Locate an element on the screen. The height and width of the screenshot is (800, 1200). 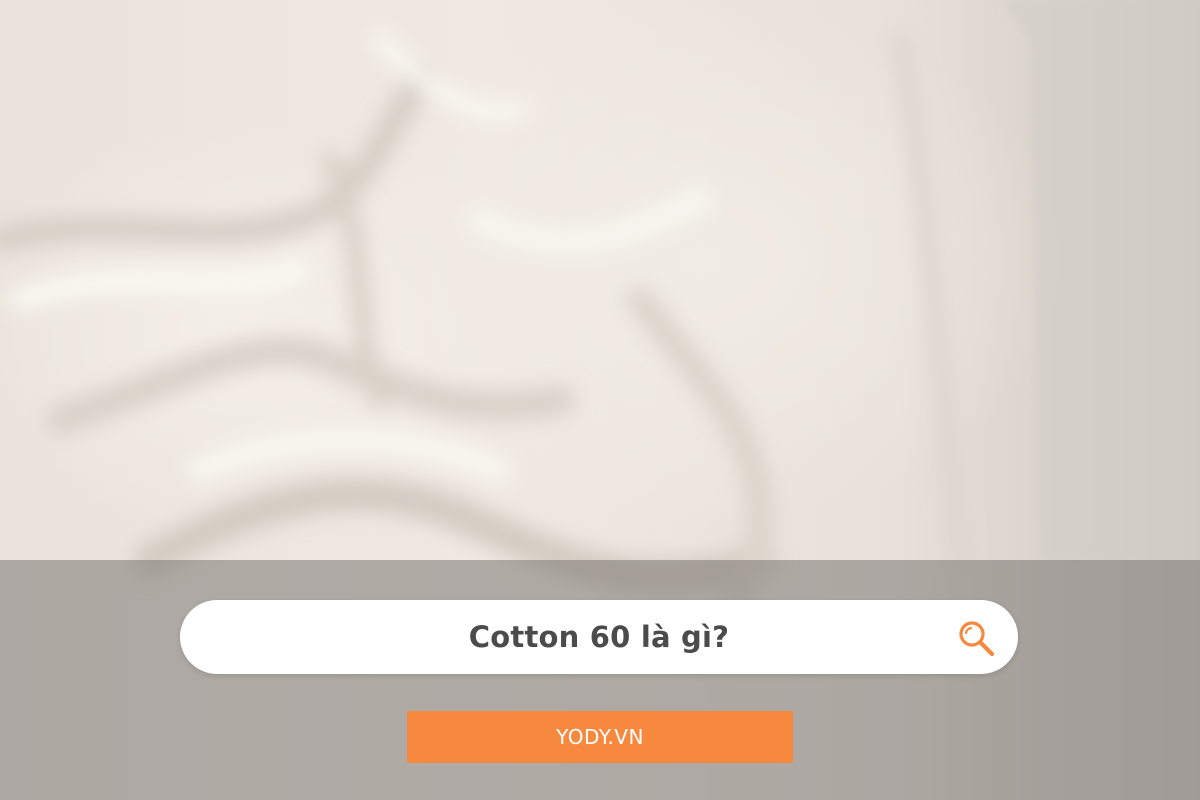
search-icon is located at coordinates (976, 638).